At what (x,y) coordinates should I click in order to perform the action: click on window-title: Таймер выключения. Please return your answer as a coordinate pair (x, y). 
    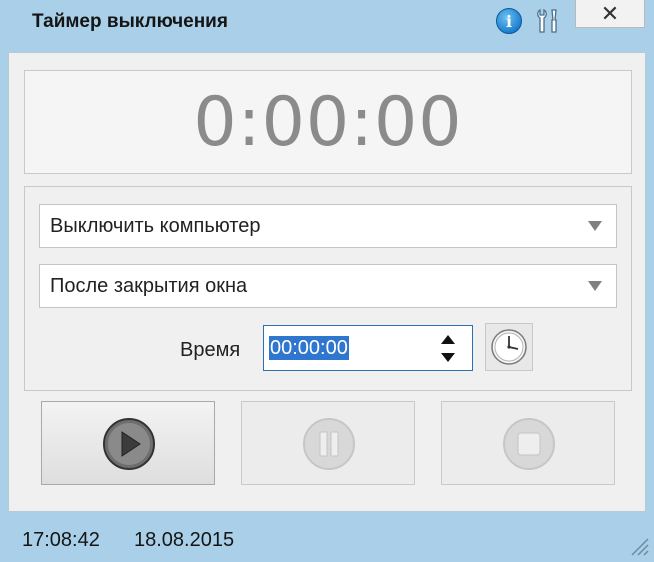
    Looking at the image, I should click on (130, 21).